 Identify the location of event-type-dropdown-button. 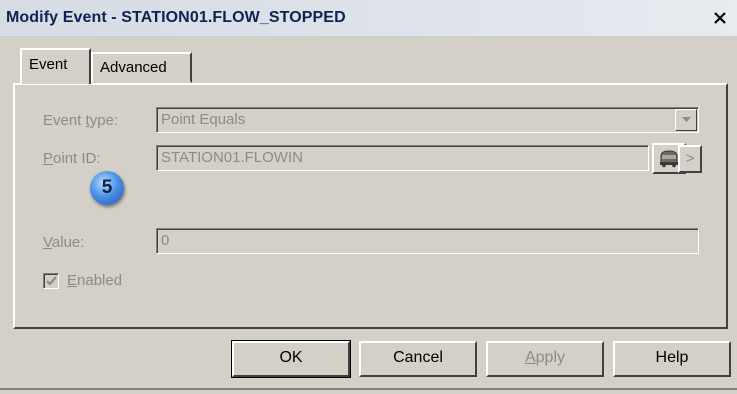
(686, 120).